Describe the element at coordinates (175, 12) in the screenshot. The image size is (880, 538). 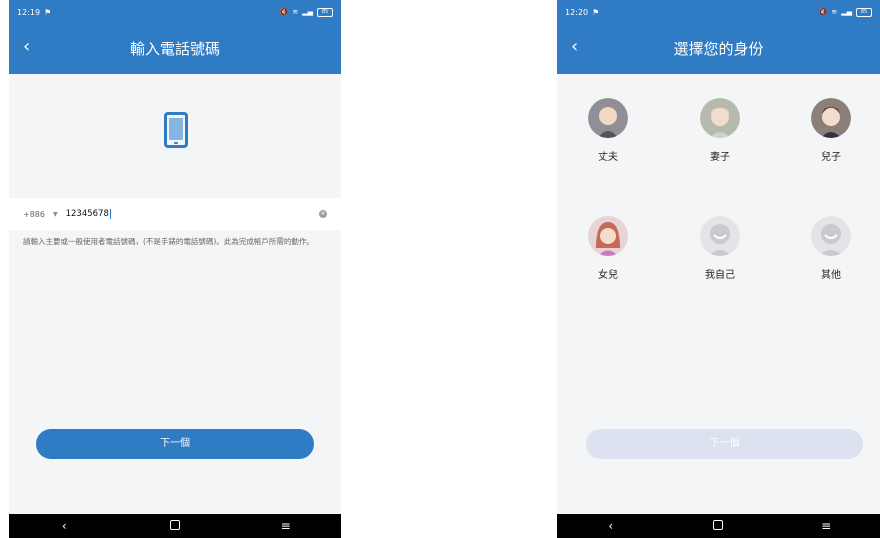
I see `status-bar: 12:19 ⚑ 🔇 ≋ ▂▄ 85` at that location.